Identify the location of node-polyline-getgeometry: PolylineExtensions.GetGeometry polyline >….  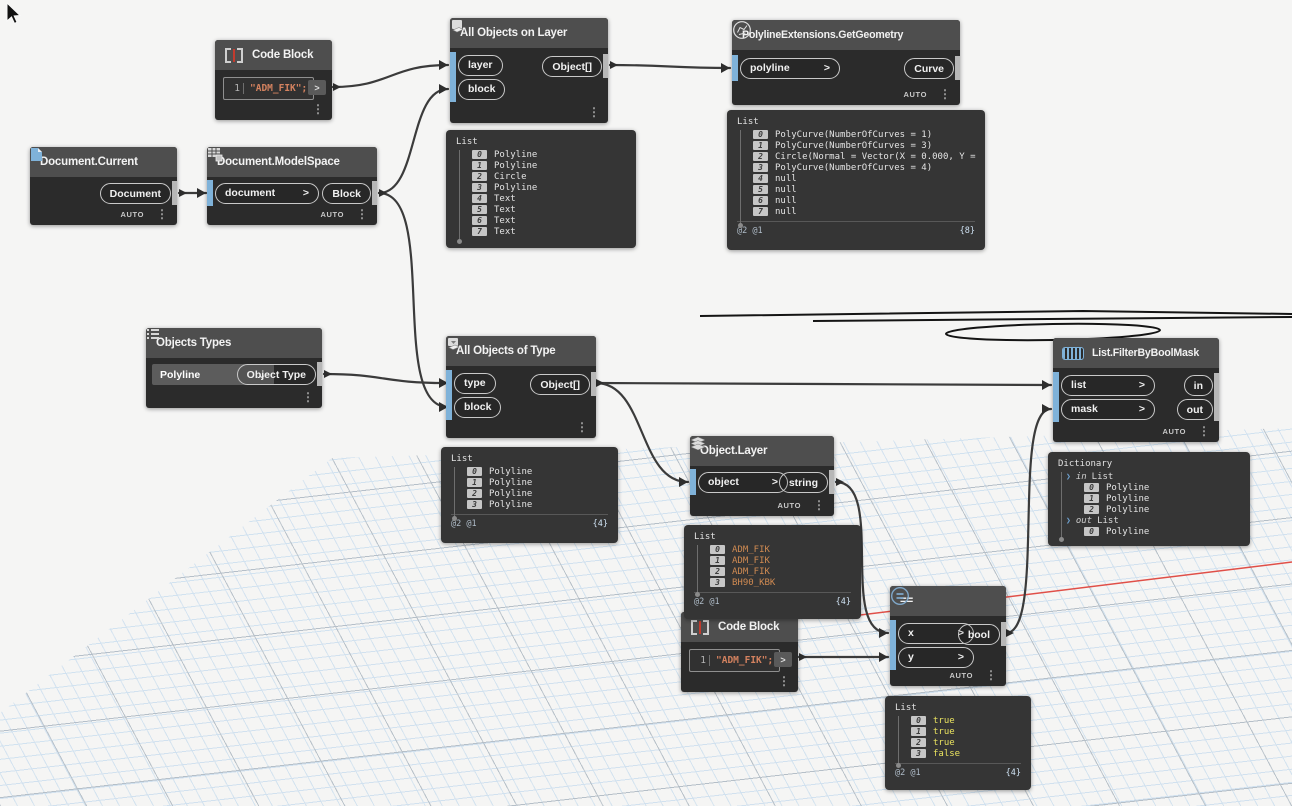
(846, 62).